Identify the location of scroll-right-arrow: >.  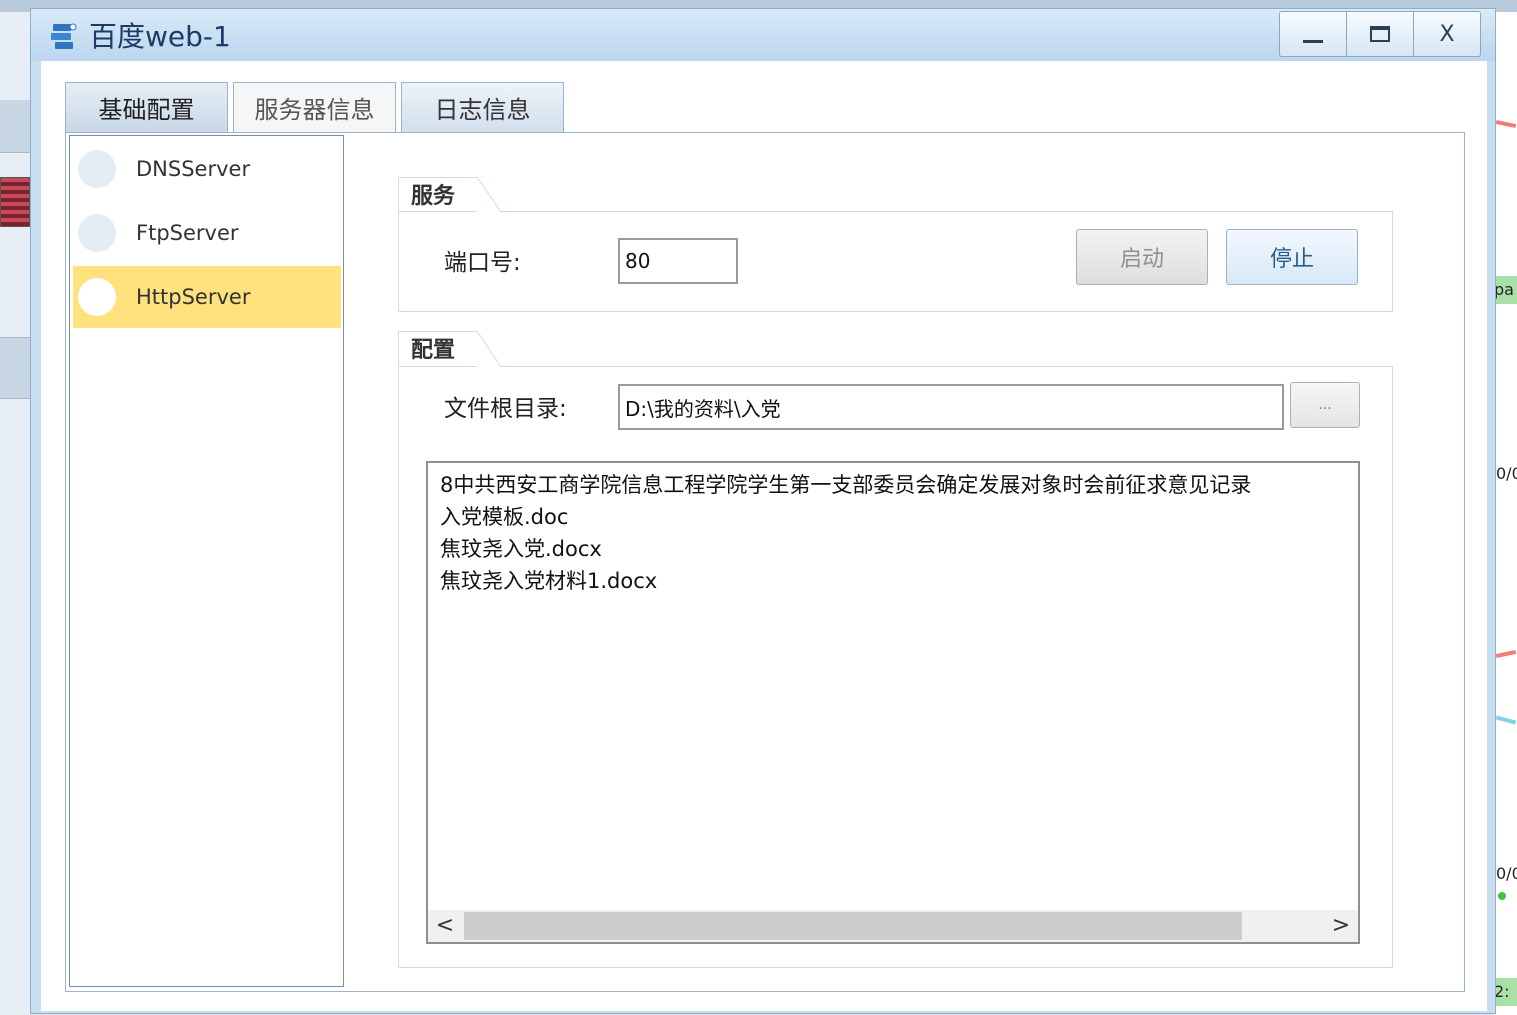
(1341, 926).